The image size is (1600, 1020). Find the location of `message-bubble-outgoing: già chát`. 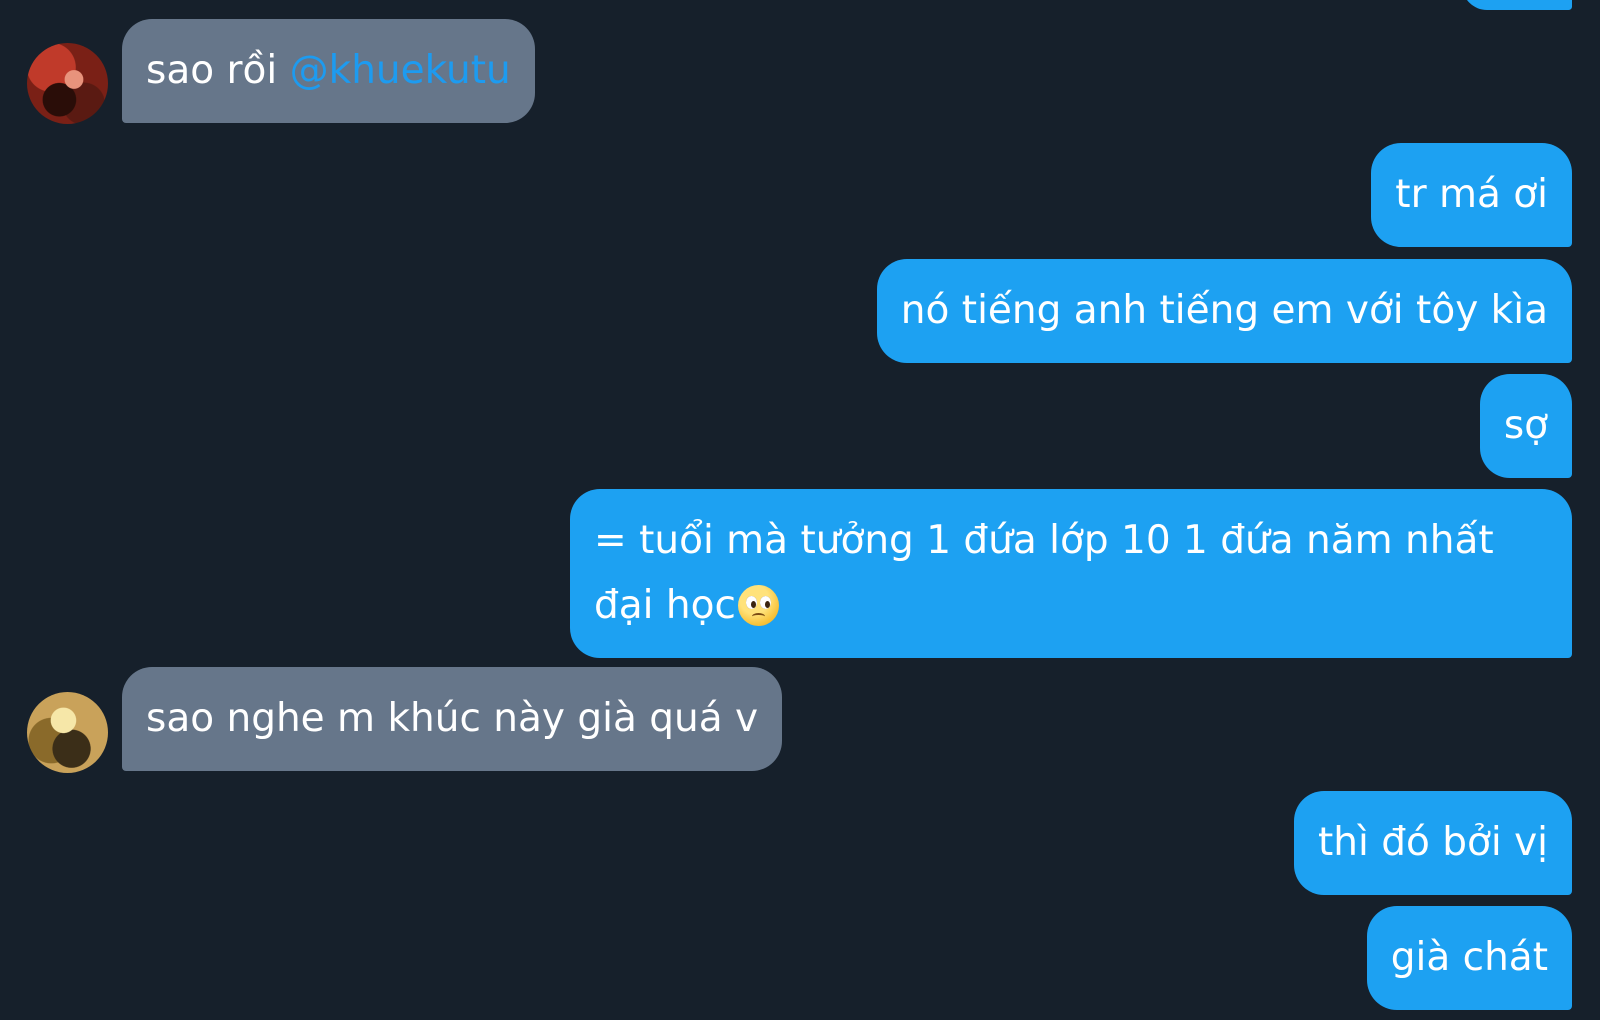

message-bubble-outgoing: già chát is located at coordinates (1469, 958).